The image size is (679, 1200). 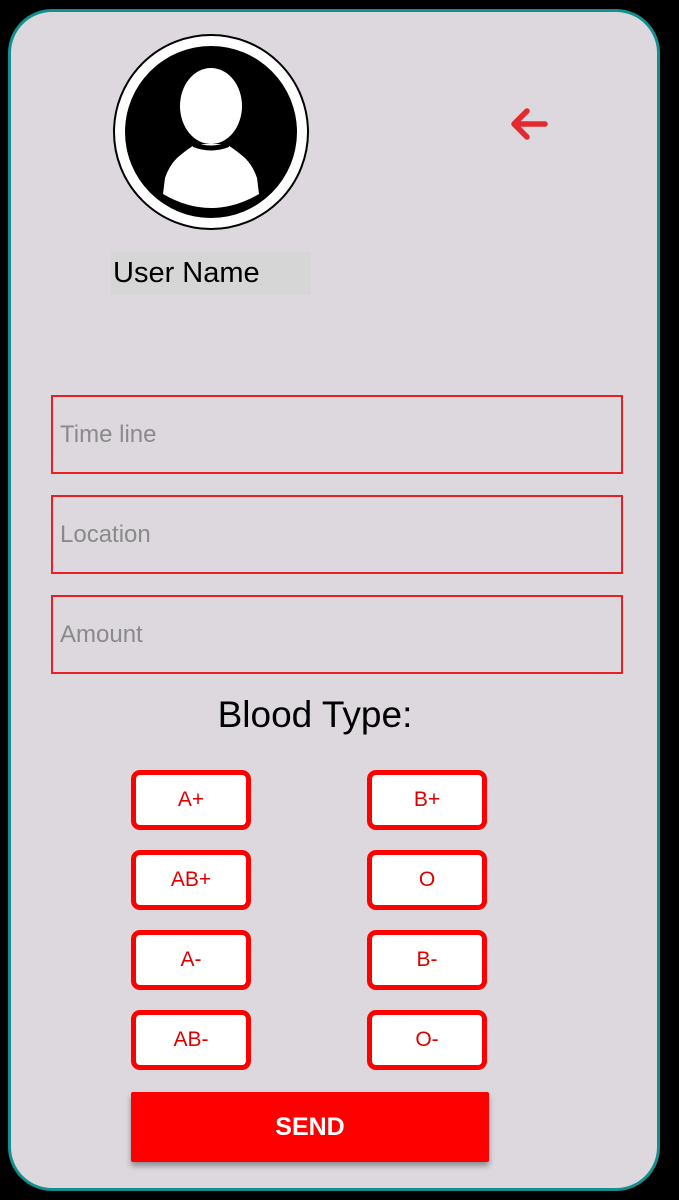 I want to click on arrow-left-icon, so click(x=529, y=124).